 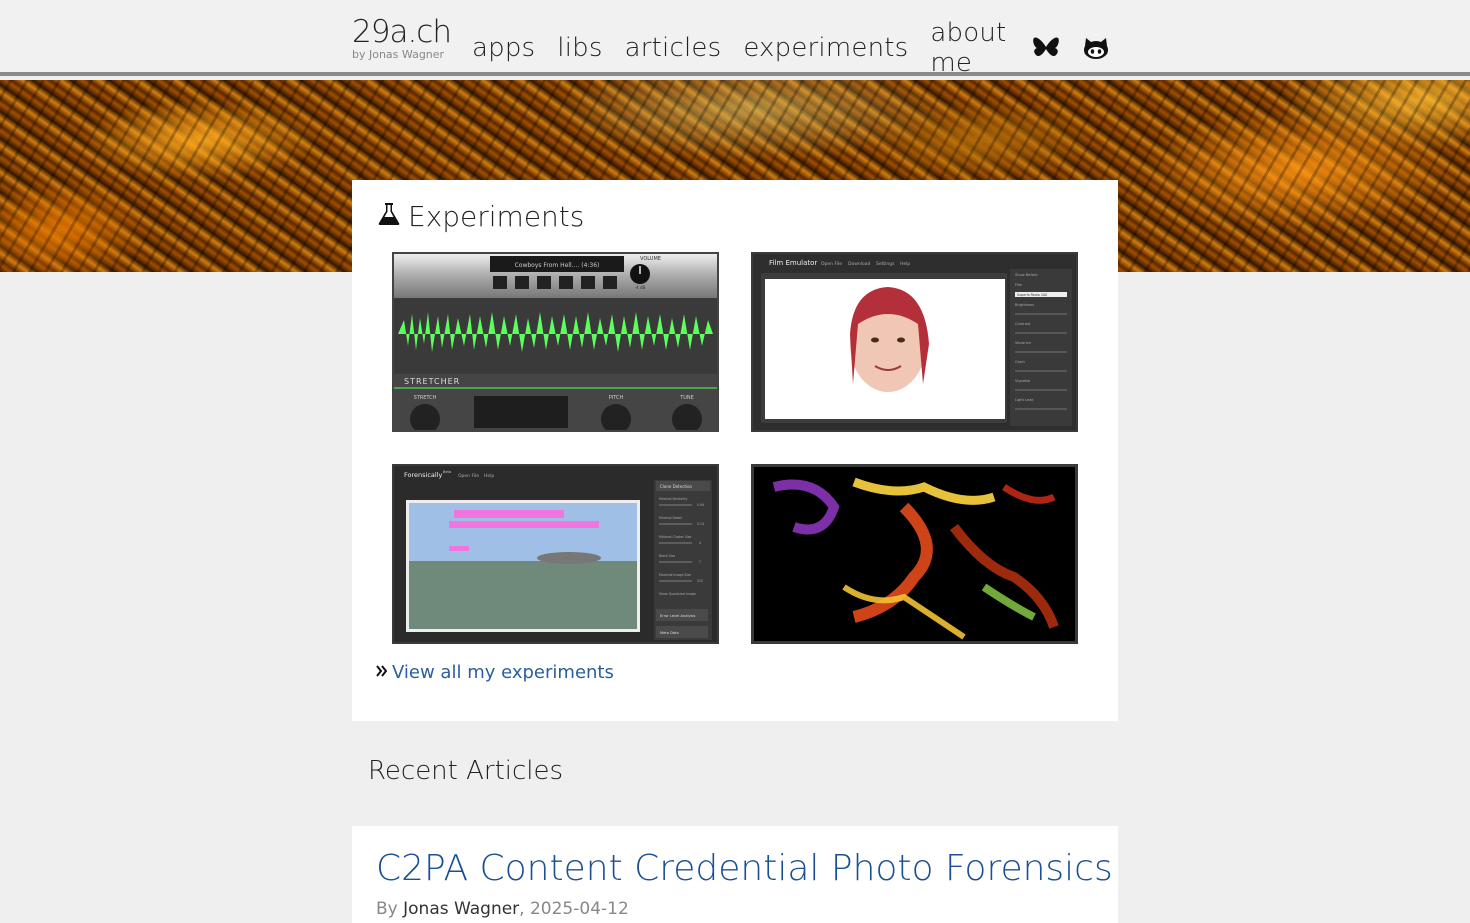 I want to click on experiments-heading: Experiments, so click(x=481, y=216).